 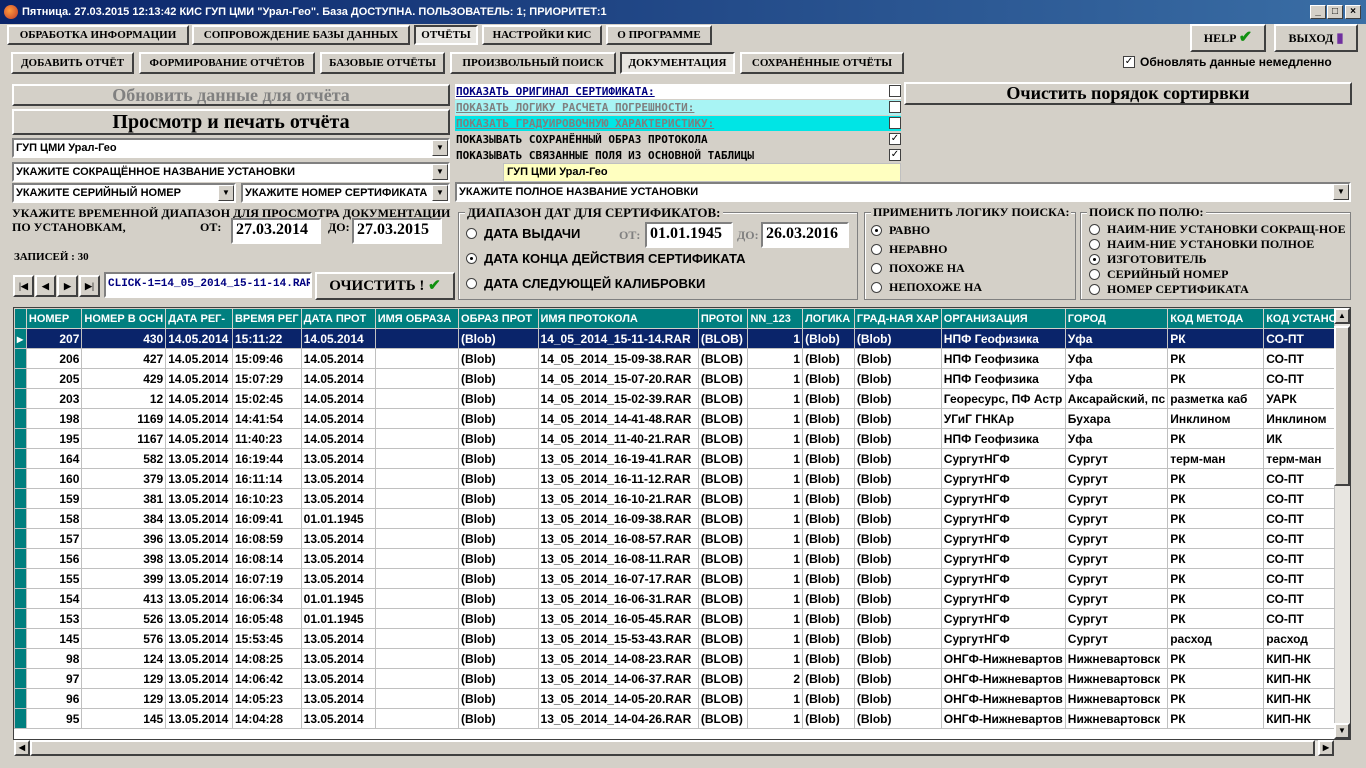 I want to click on logic-radio, so click(x=876, y=230).